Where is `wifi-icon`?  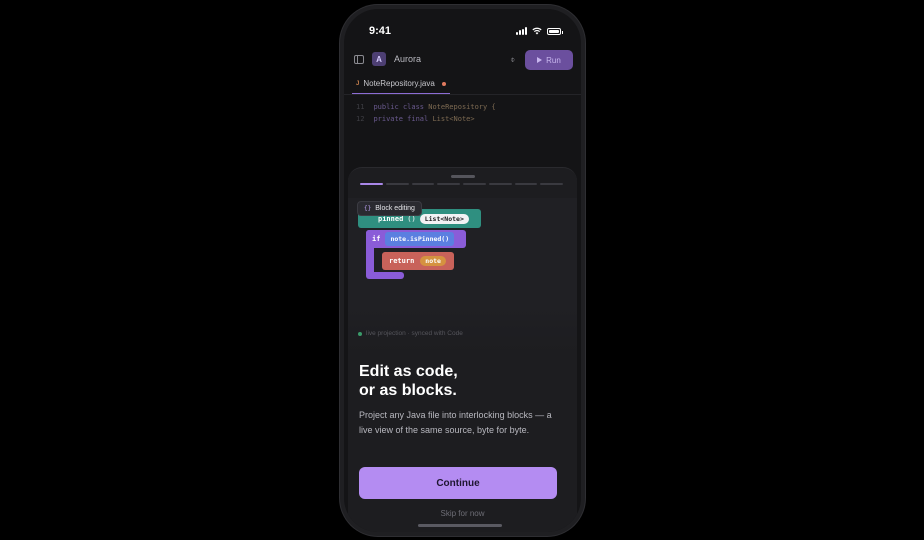 wifi-icon is located at coordinates (537, 31).